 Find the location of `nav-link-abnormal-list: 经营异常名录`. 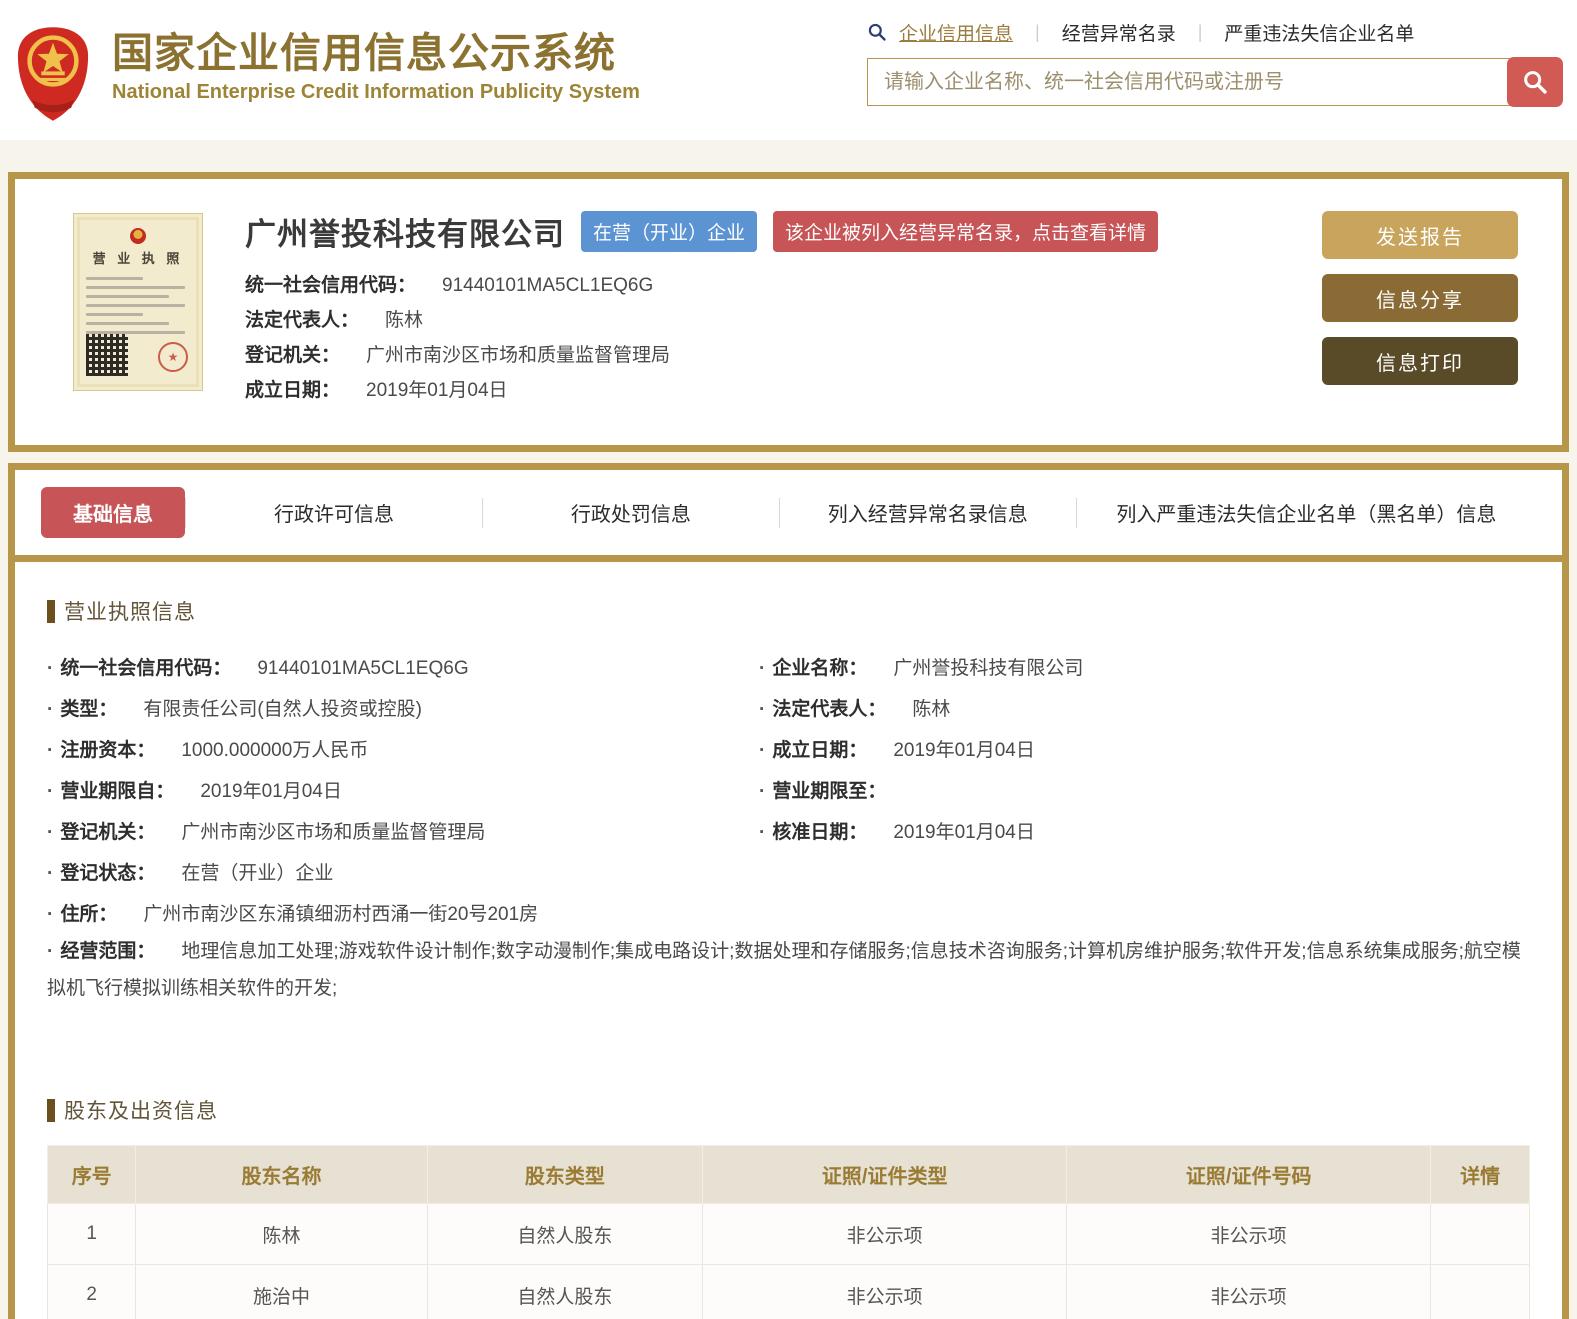

nav-link-abnormal-list: 经营异常名录 is located at coordinates (1119, 32).